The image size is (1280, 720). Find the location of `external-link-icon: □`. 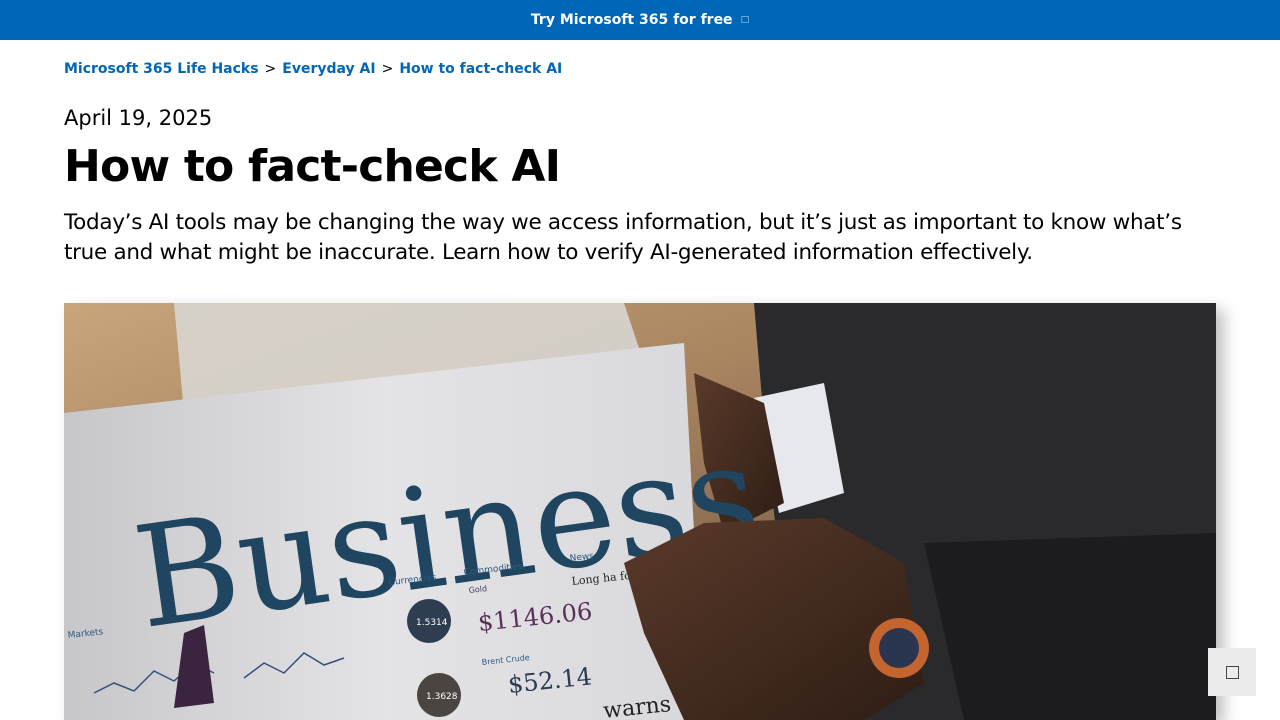

external-link-icon: □ is located at coordinates (745, 20).